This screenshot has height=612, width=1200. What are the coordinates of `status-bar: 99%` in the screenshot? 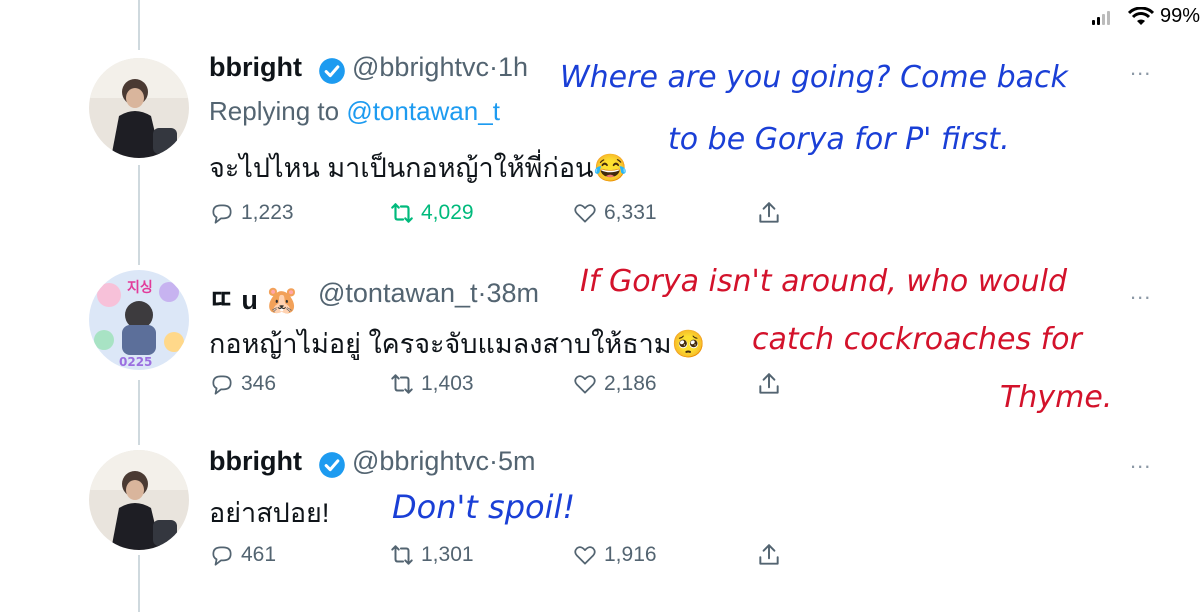 It's located at (600, 17).